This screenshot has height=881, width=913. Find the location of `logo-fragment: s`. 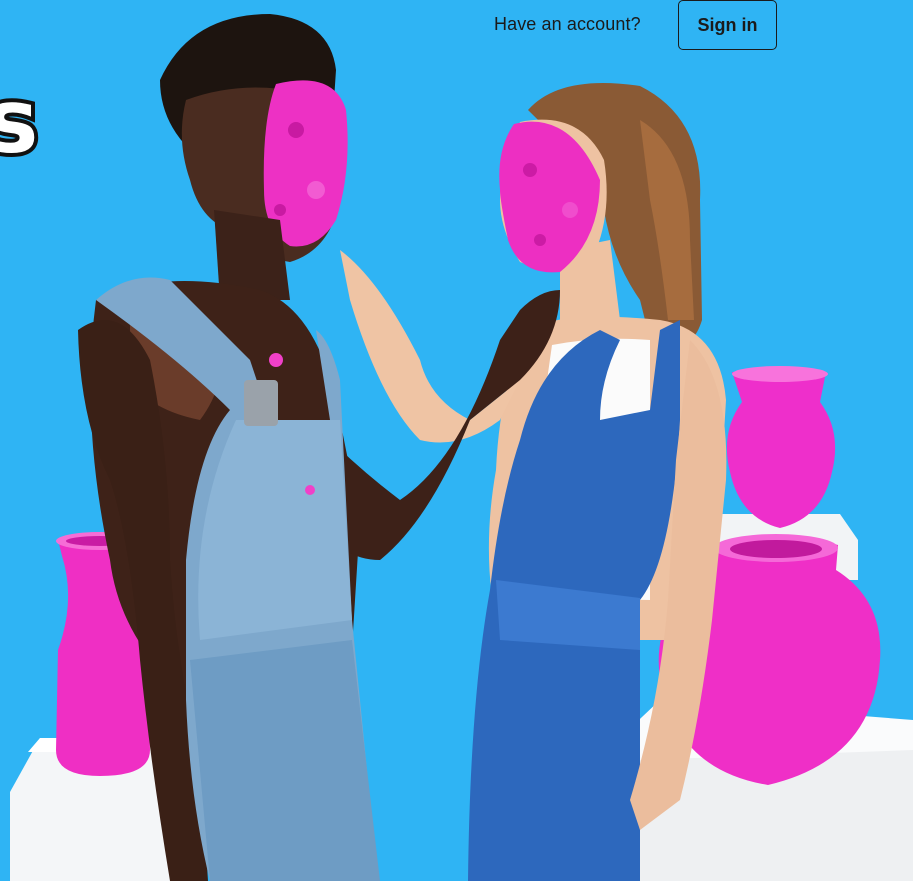

logo-fragment: s is located at coordinates (21, 121).